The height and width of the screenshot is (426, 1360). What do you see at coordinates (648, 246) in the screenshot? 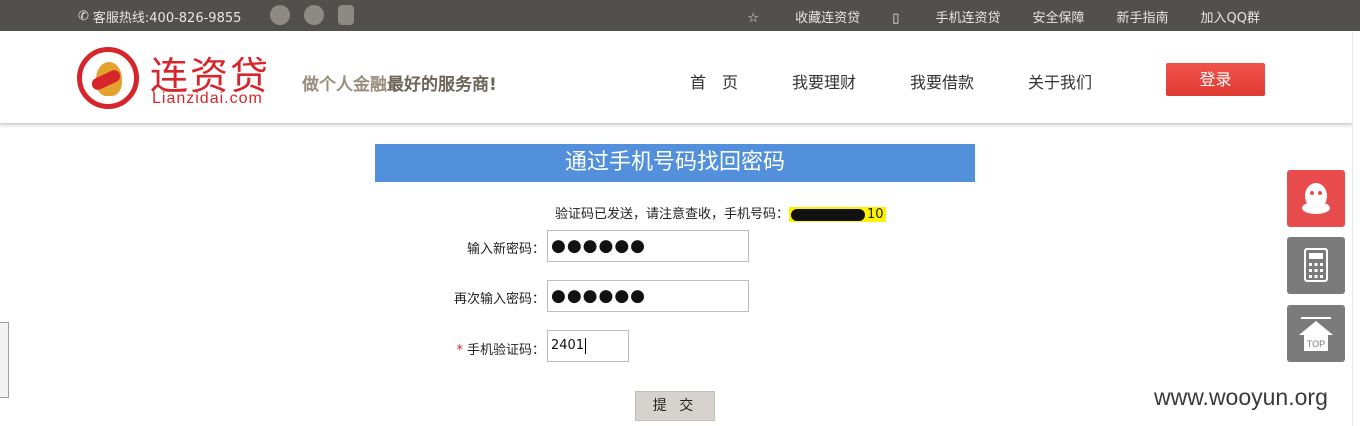
I see `new-password-input: ●●●●●●` at bounding box center [648, 246].